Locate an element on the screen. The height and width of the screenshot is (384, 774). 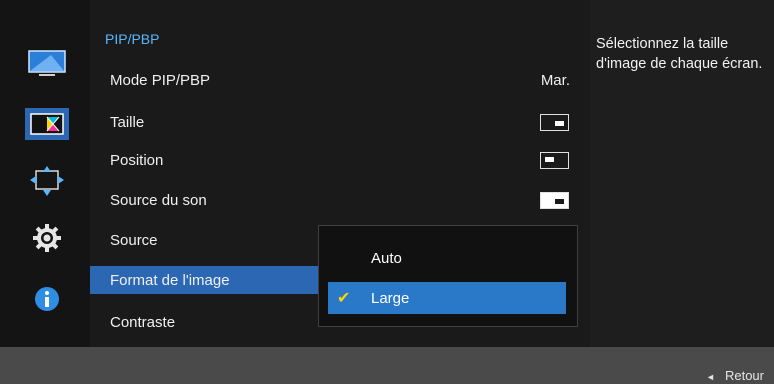
position-top-left-icon is located at coordinates (554, 160).